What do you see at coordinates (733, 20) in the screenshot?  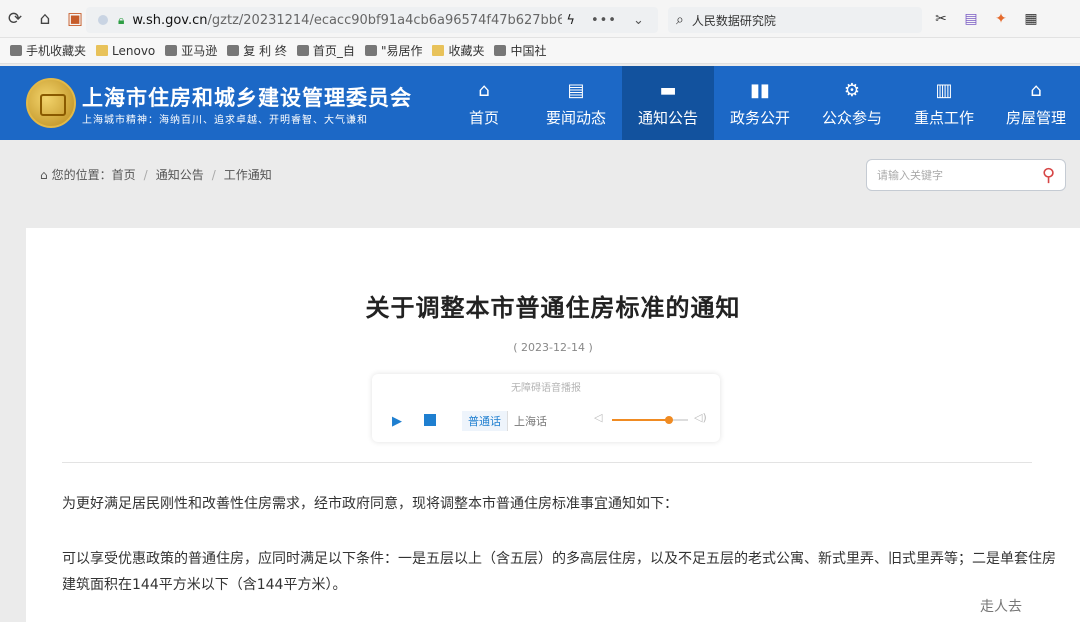 I see `browser-search-text: 人民数据研究院` at bounding box center [733, 20].